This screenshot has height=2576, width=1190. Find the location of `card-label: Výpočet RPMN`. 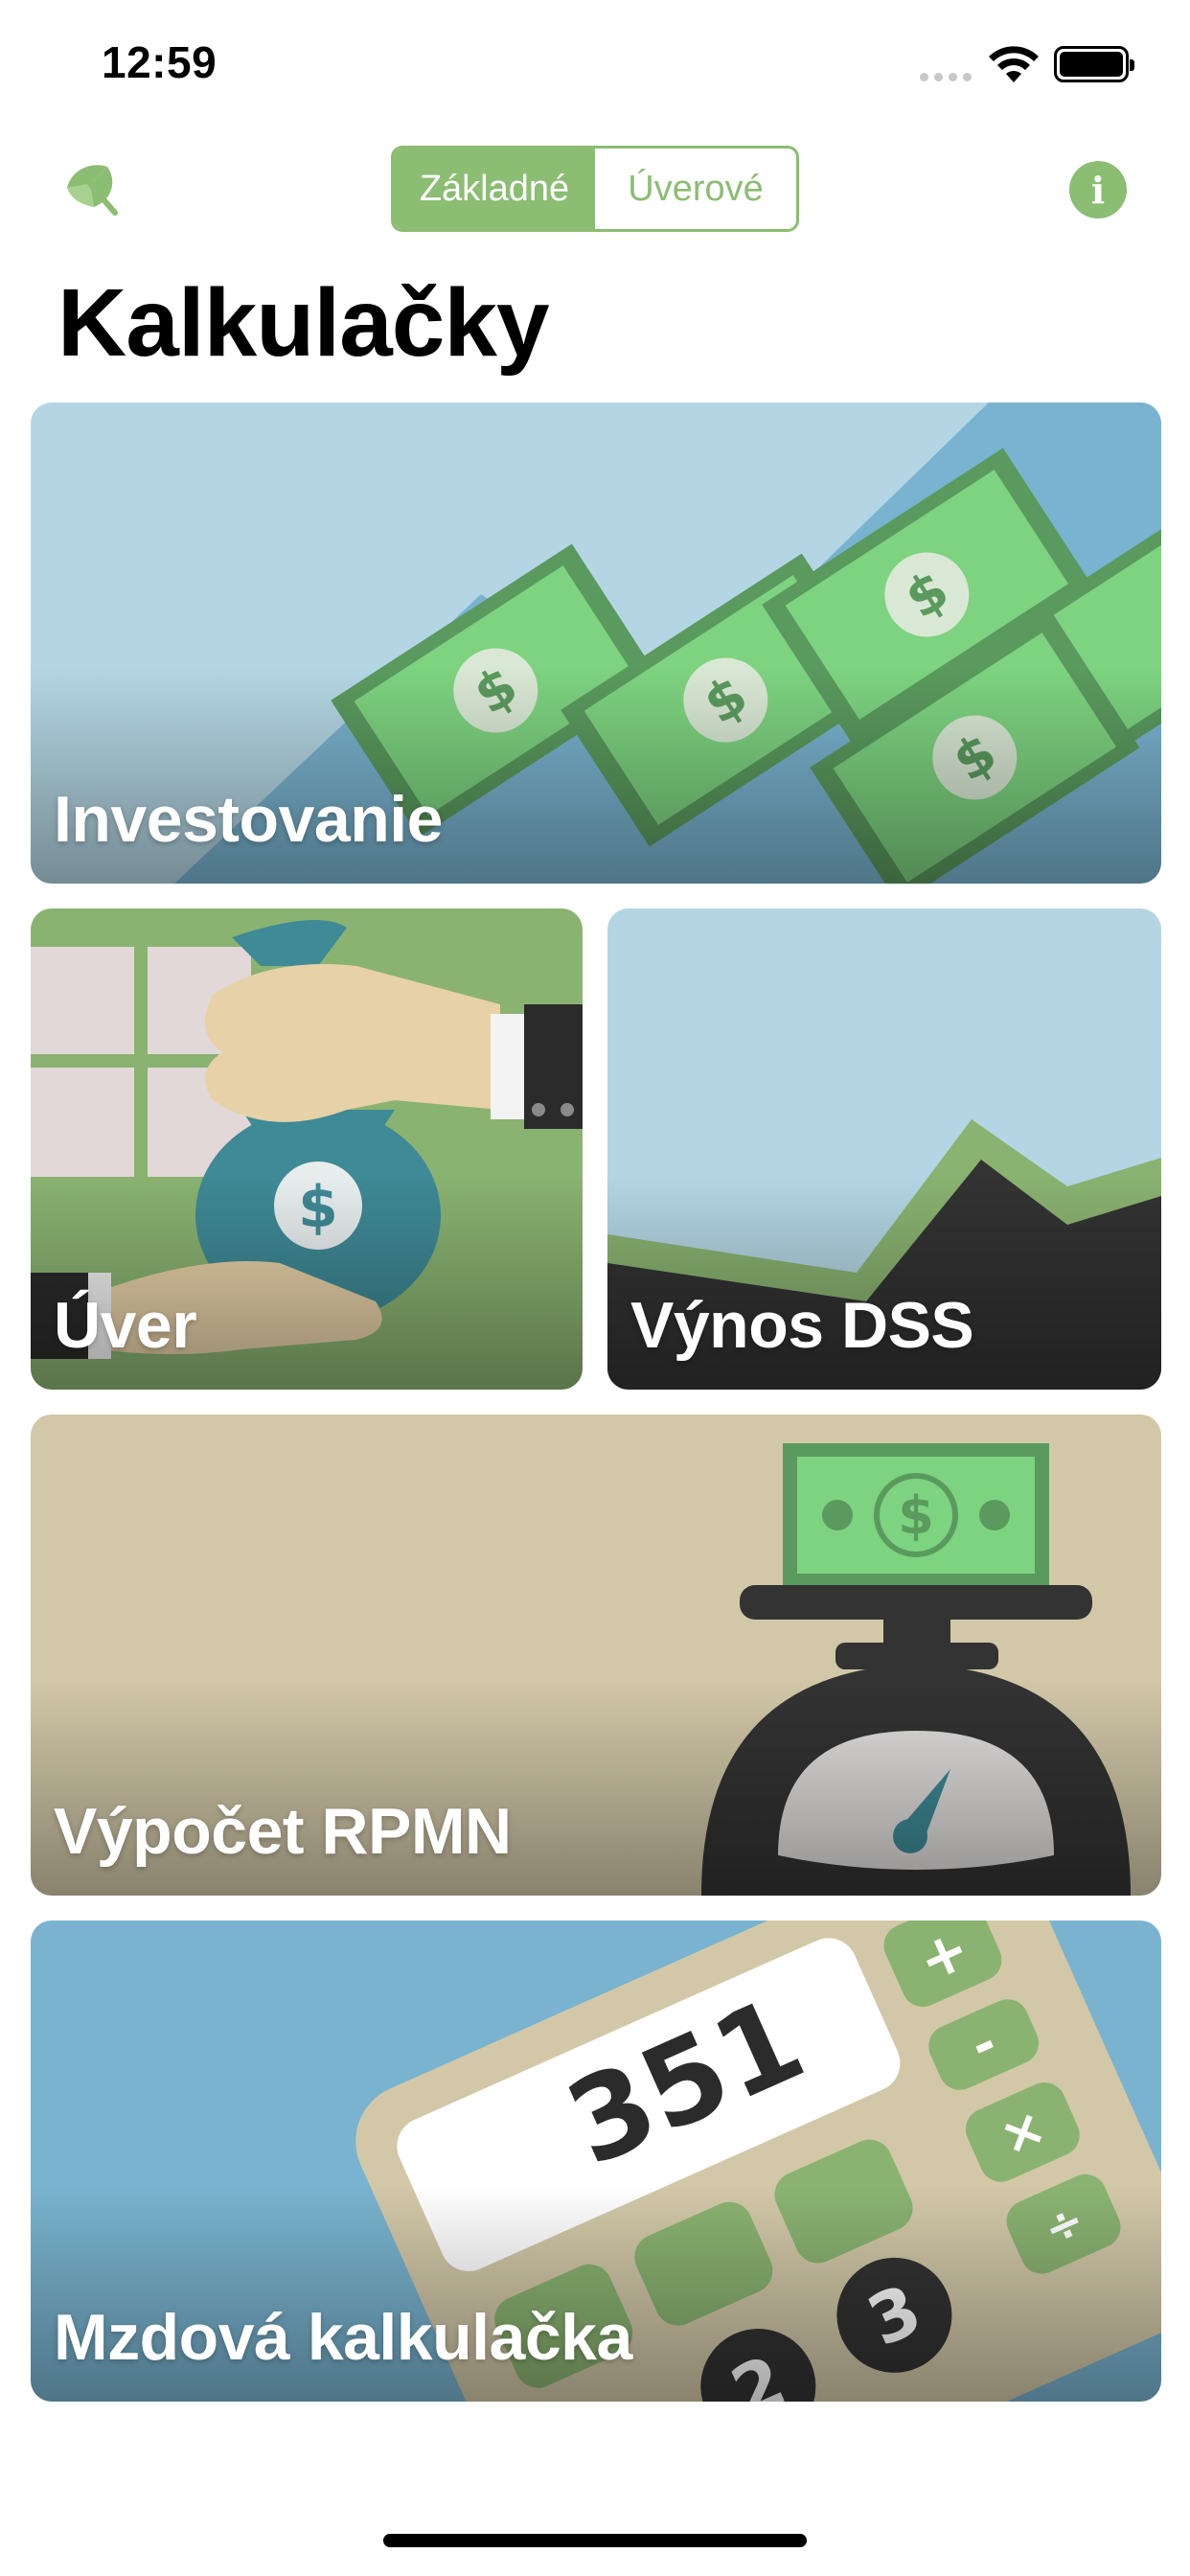

card-label: Výpočet RPMN is located at coordinates (283, 1832).